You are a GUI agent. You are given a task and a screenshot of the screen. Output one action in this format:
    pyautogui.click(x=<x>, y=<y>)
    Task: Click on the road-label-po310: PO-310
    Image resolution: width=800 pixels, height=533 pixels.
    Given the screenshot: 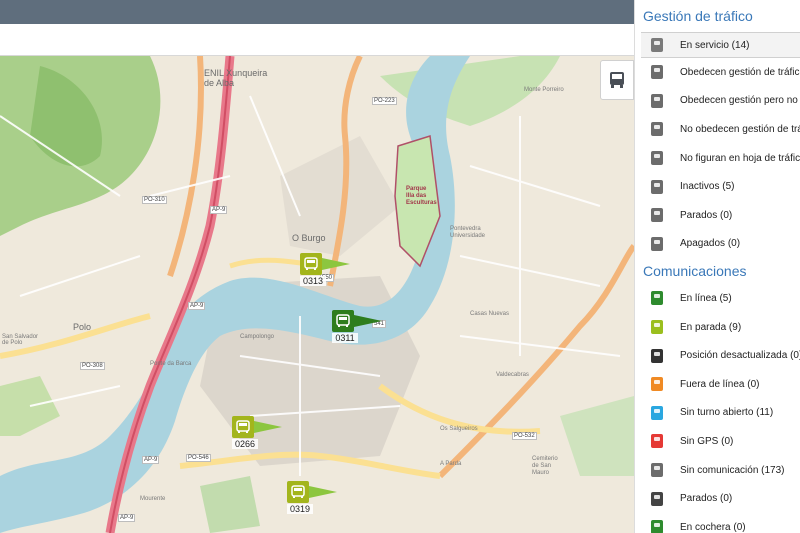 What is the action you would take?
    pyautogui.click(x=154, y=200)
    